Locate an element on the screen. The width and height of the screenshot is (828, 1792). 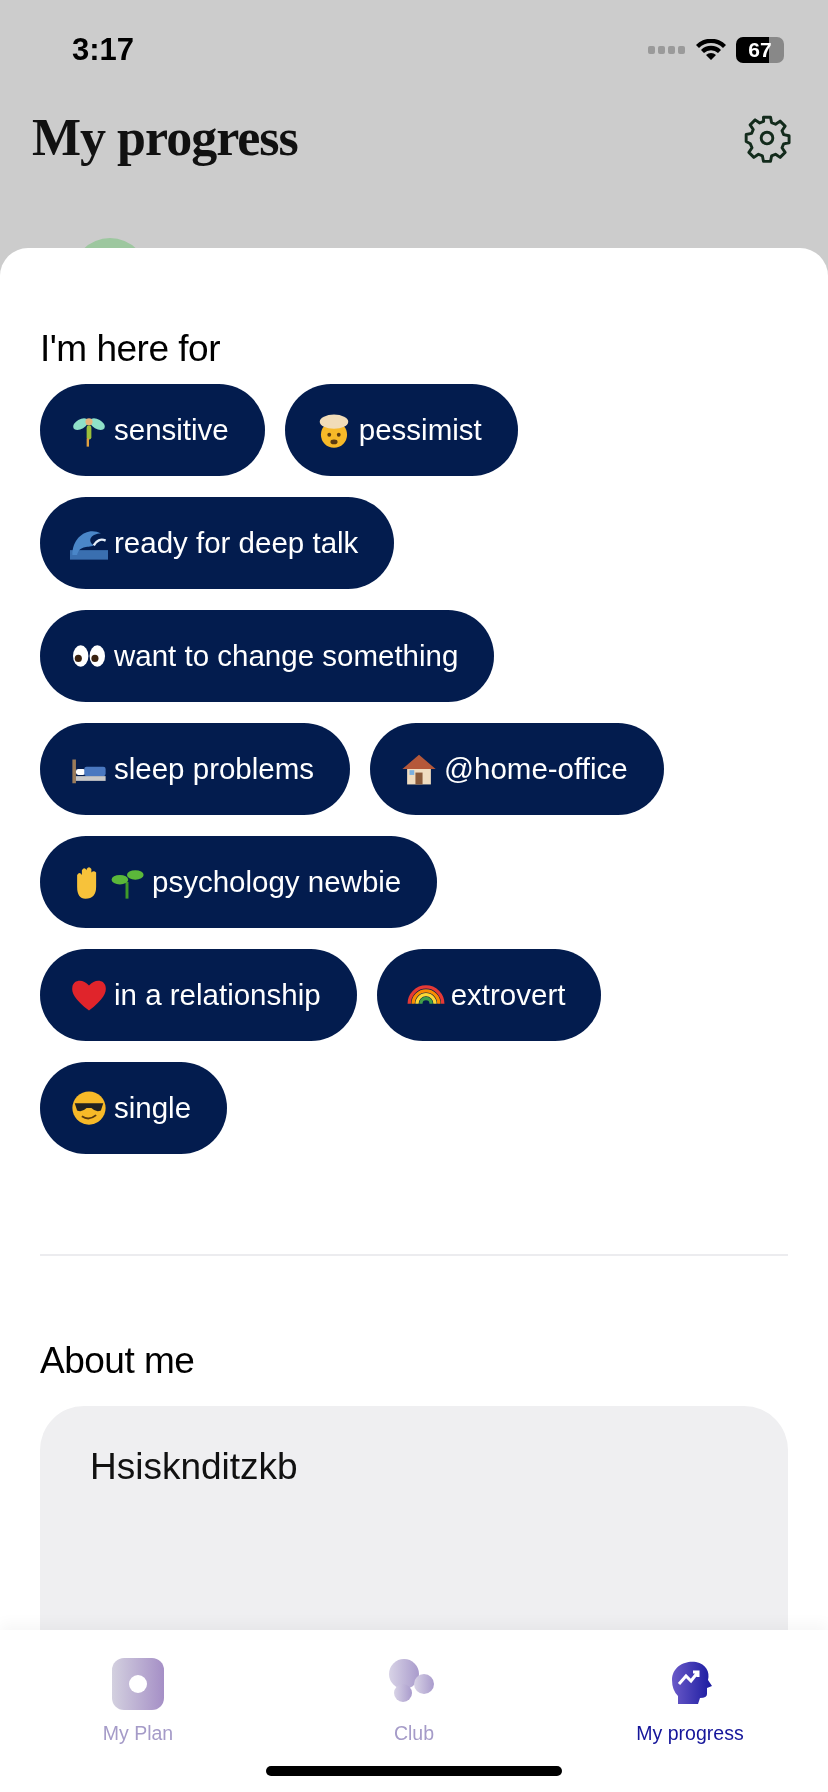
rainbow-icon is located at coordinates (425, 995).